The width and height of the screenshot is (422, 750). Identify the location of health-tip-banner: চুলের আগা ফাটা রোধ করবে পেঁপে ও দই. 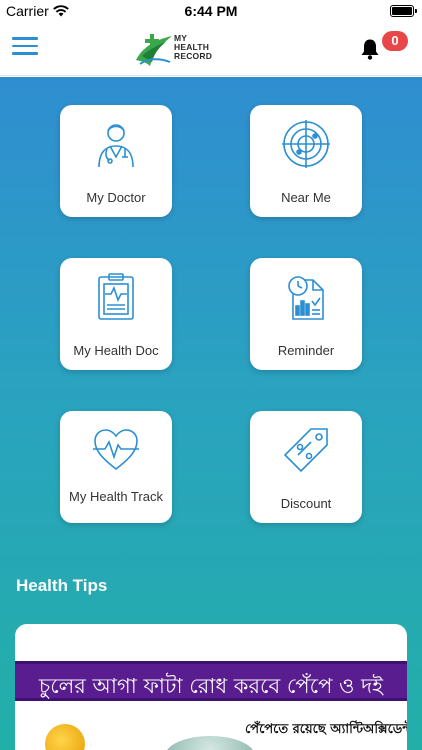
(211, 681).